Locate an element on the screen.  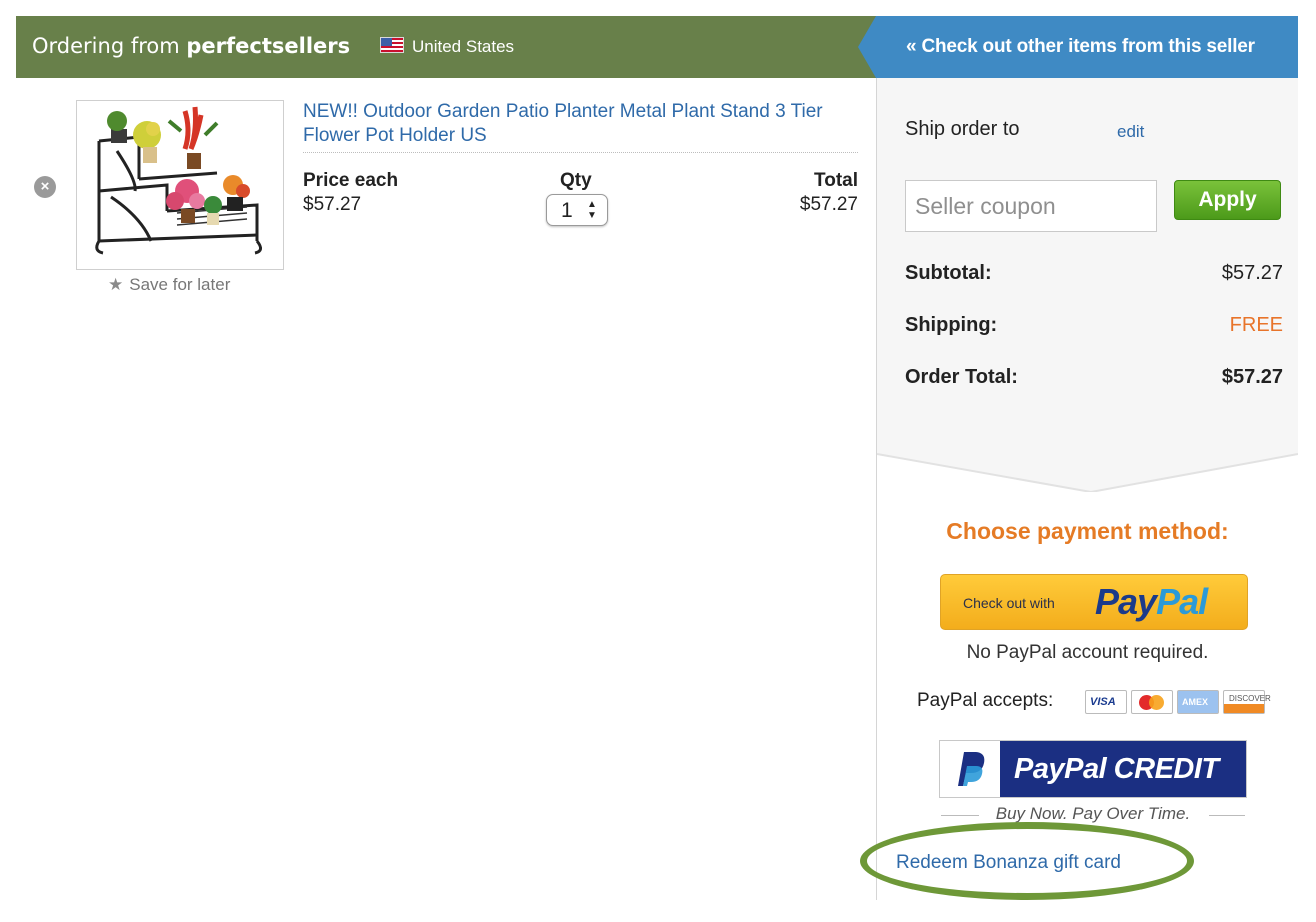
no-paypal-account-note: No PayPal account required. is located at coordinates (1087, 652).